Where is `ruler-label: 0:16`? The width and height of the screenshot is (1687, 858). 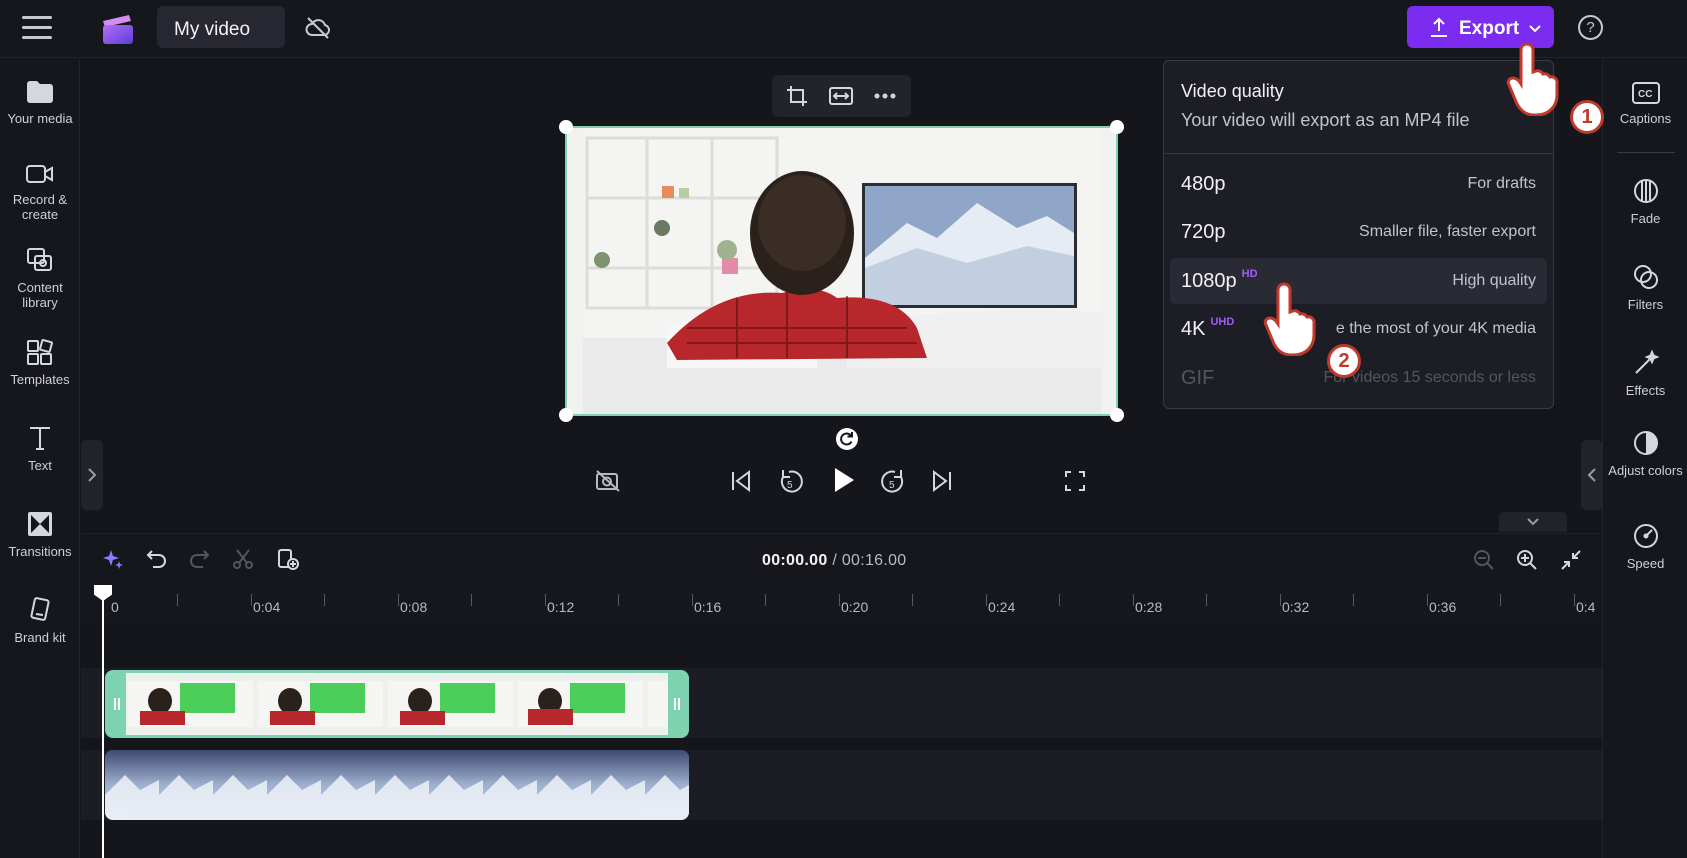
ruler-label: 0:16 is located at coordinates (708, 607).